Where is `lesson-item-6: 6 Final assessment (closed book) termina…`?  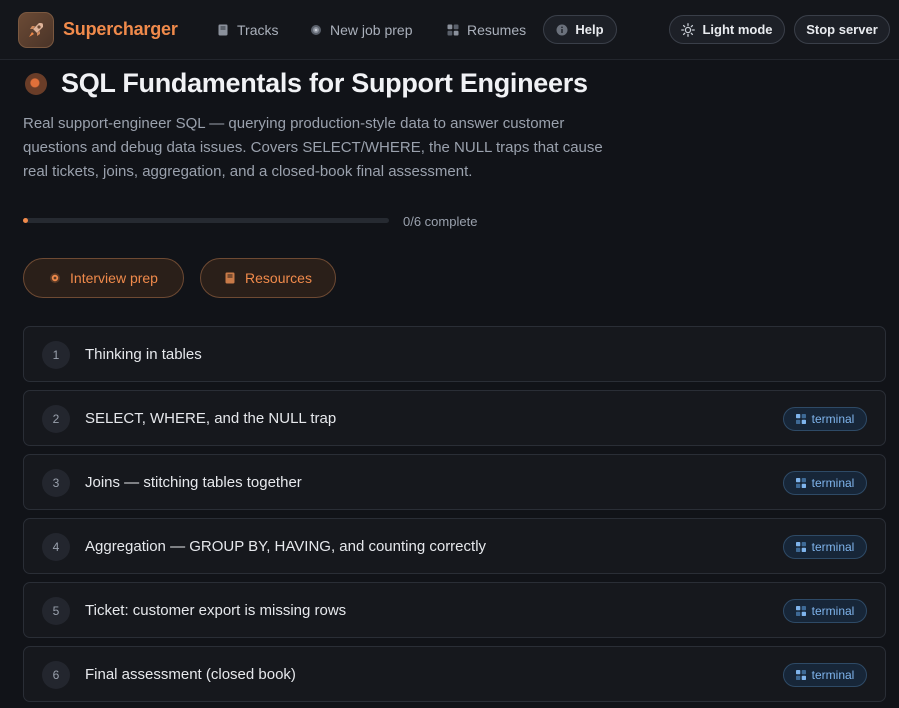
lesson-item-6: 6 Final assessment (closed book) termina… is located at coordinates (454, 674).